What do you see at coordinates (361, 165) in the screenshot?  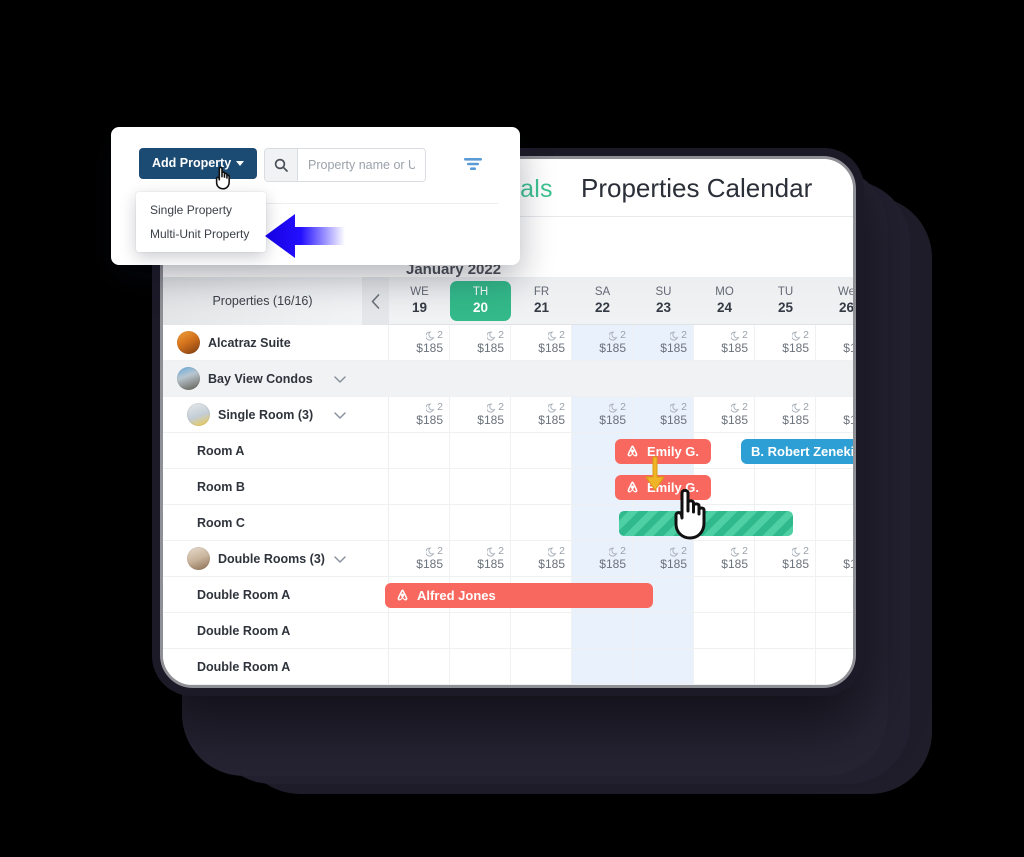 I see `search-input` at bounding box center [361, 165].